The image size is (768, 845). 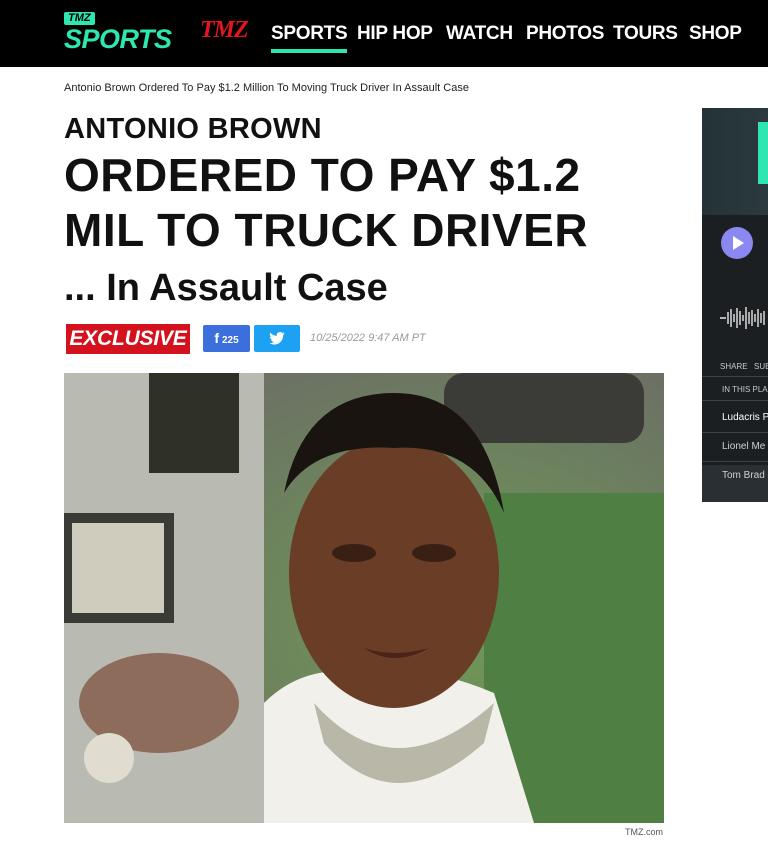 What do you see at coordinates (645, 34) in the screenshot?
I see `nav-tours: TOURS` at bounding box center [645, 34].